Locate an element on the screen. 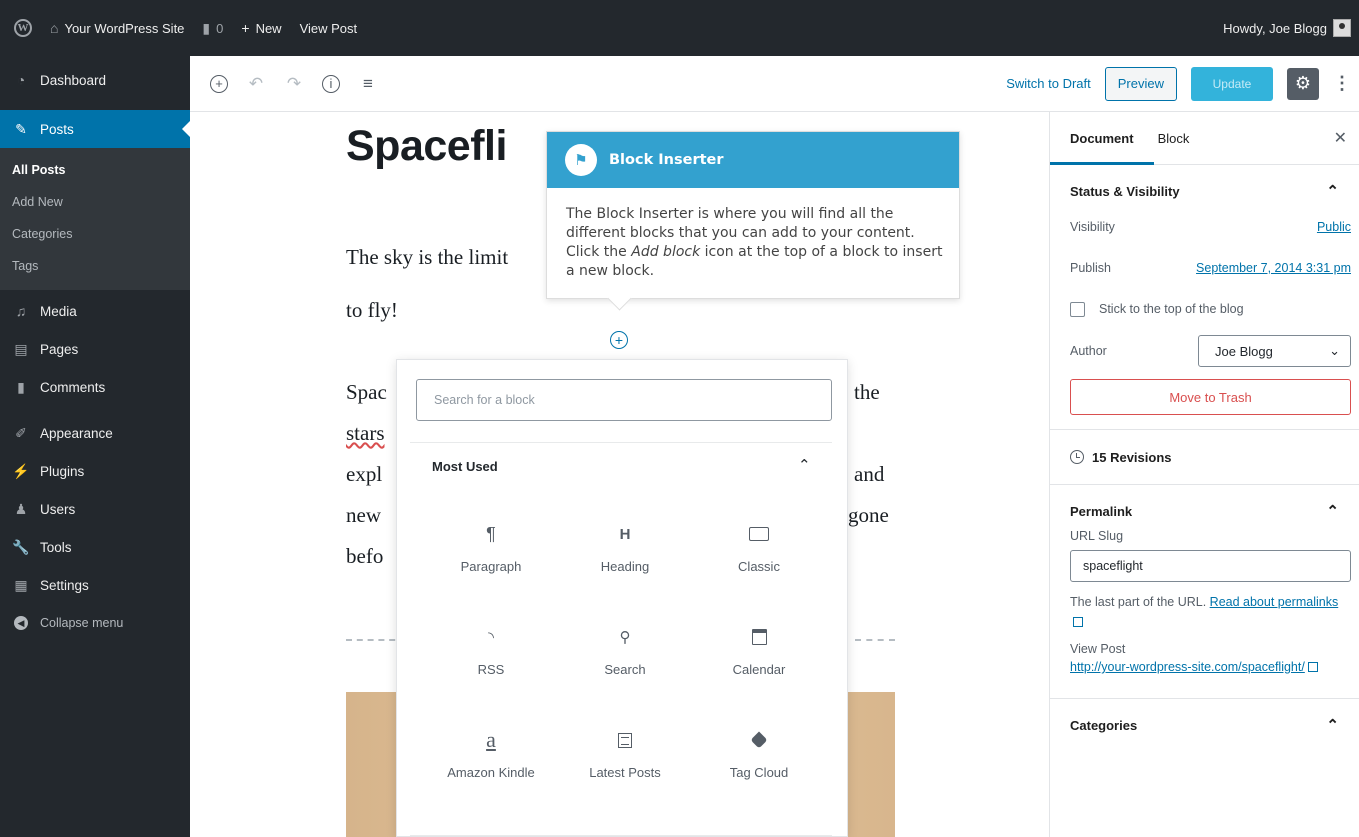 The height and width of the screenshot is (837, 1359). new-content-link: + New is located at coordinates (261, 28).